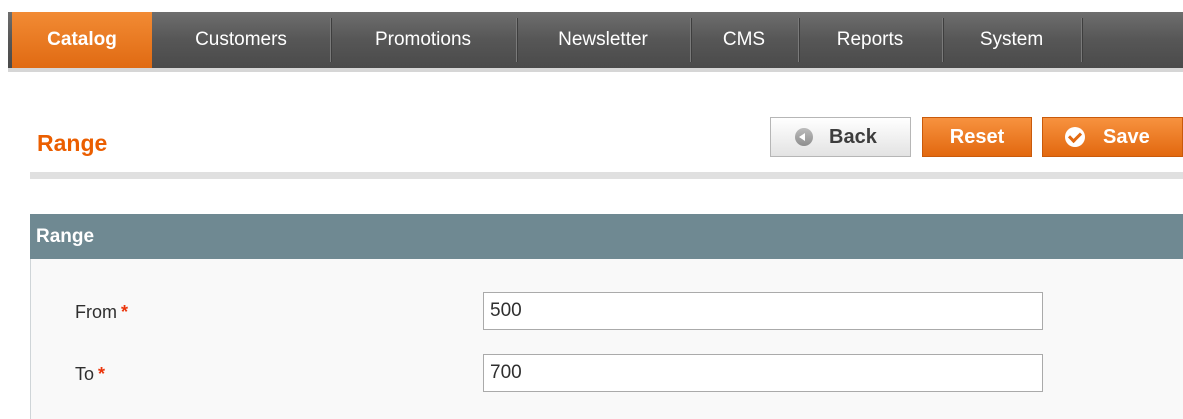  I want to click on nav-top-band, so click(591, 6).